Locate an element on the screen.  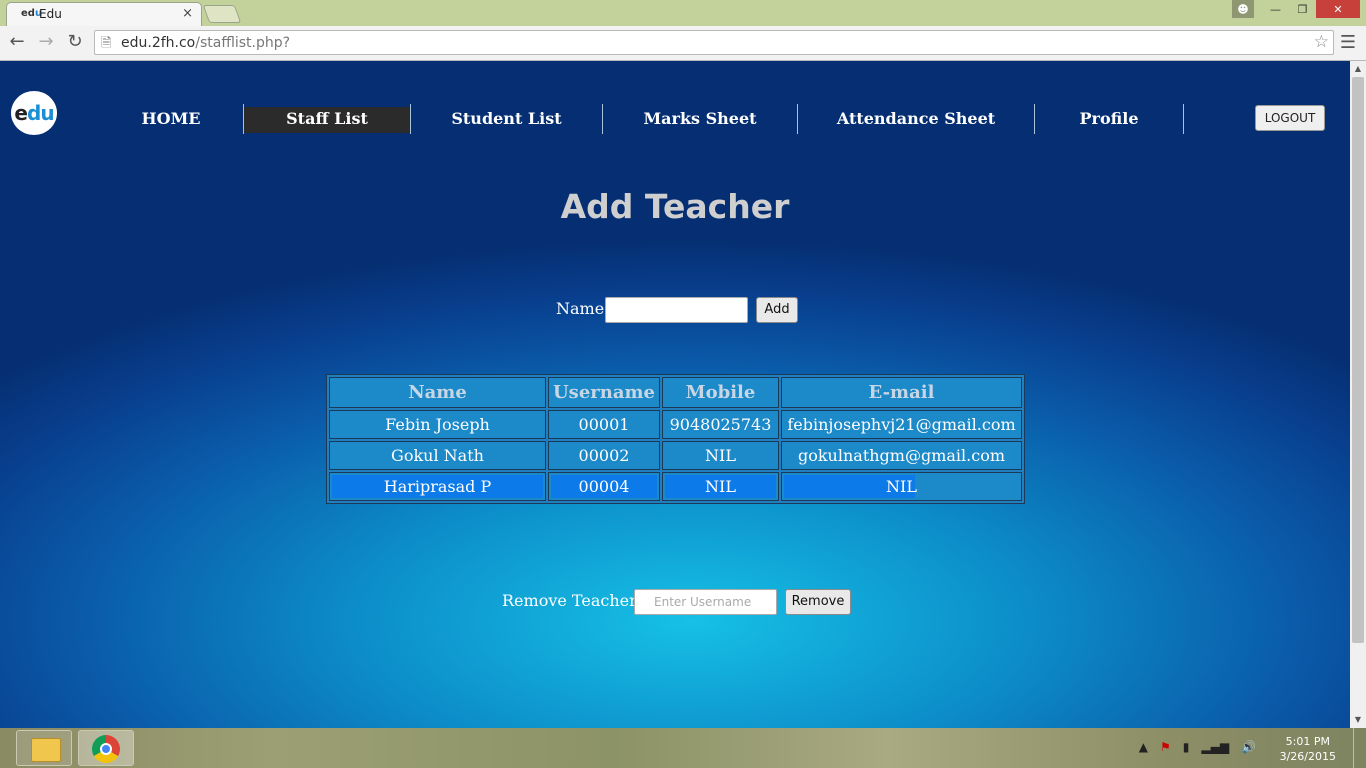
logout-button: LOGOUT is located at coordinates (1290, 118).